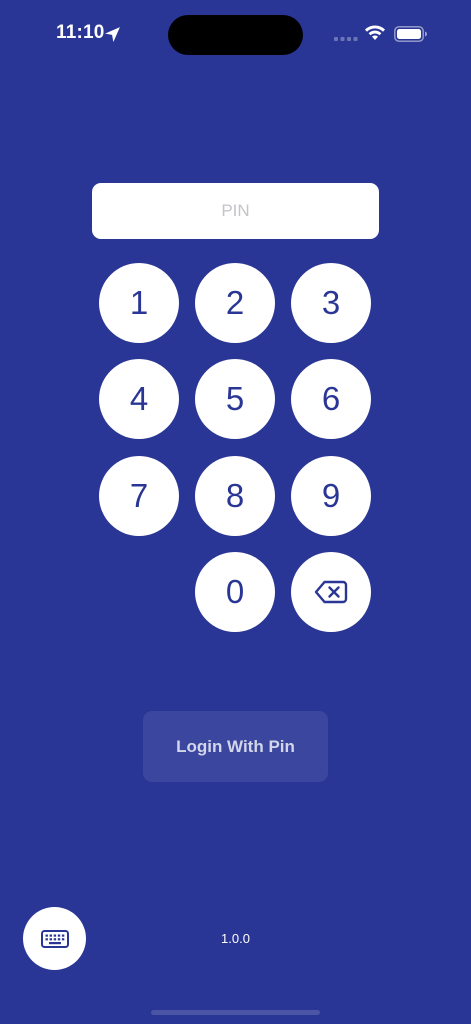  I want to click on key-digit: 7, so click(139, 495).